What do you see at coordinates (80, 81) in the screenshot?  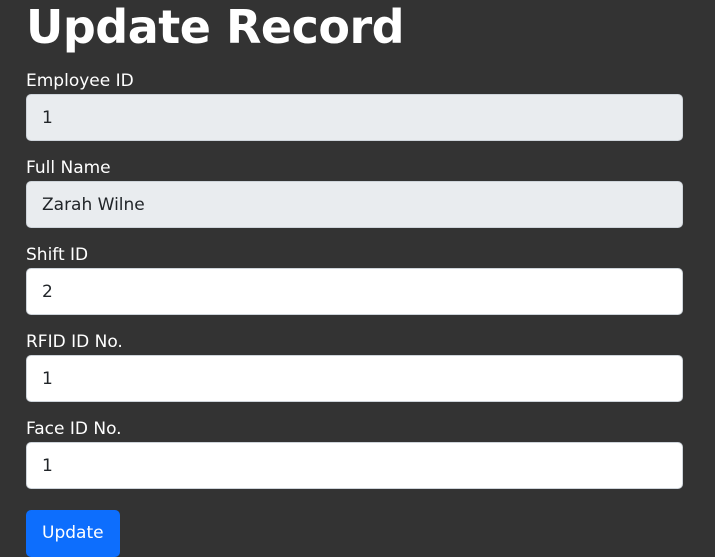 I see `employee-id-label: Employee ID` at bounding box center [80, 81].